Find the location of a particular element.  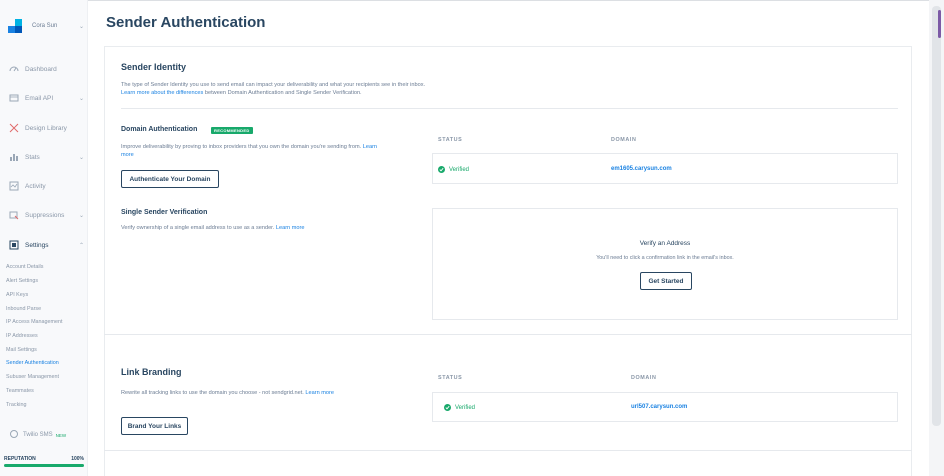

sidebar-item-design-library: Design Library is located at coordinates (46, 128).